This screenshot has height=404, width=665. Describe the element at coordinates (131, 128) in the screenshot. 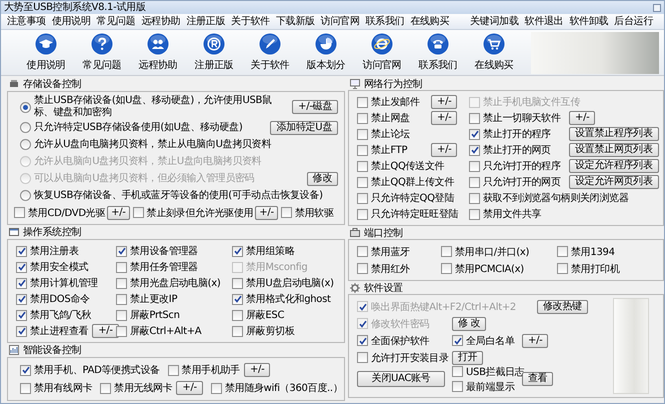

I see `radio-option: 只允许特定USB存储设备使用(如U盘、移动硬盘)` at that location.